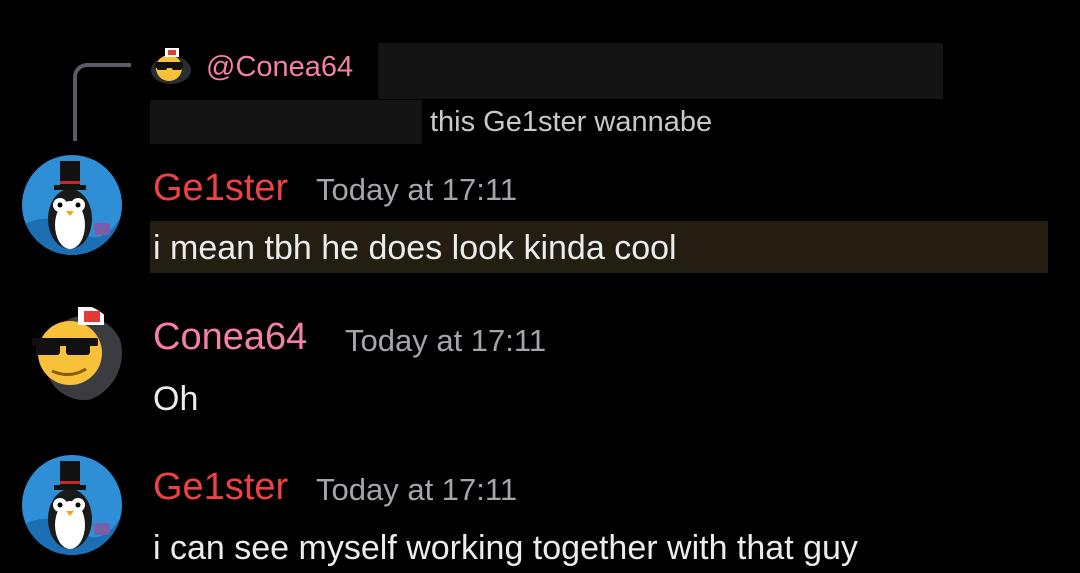 The height and width of the screenshot is (573, 1080). I want to click on avatar-sunglasses-icon, so click(72, 353).